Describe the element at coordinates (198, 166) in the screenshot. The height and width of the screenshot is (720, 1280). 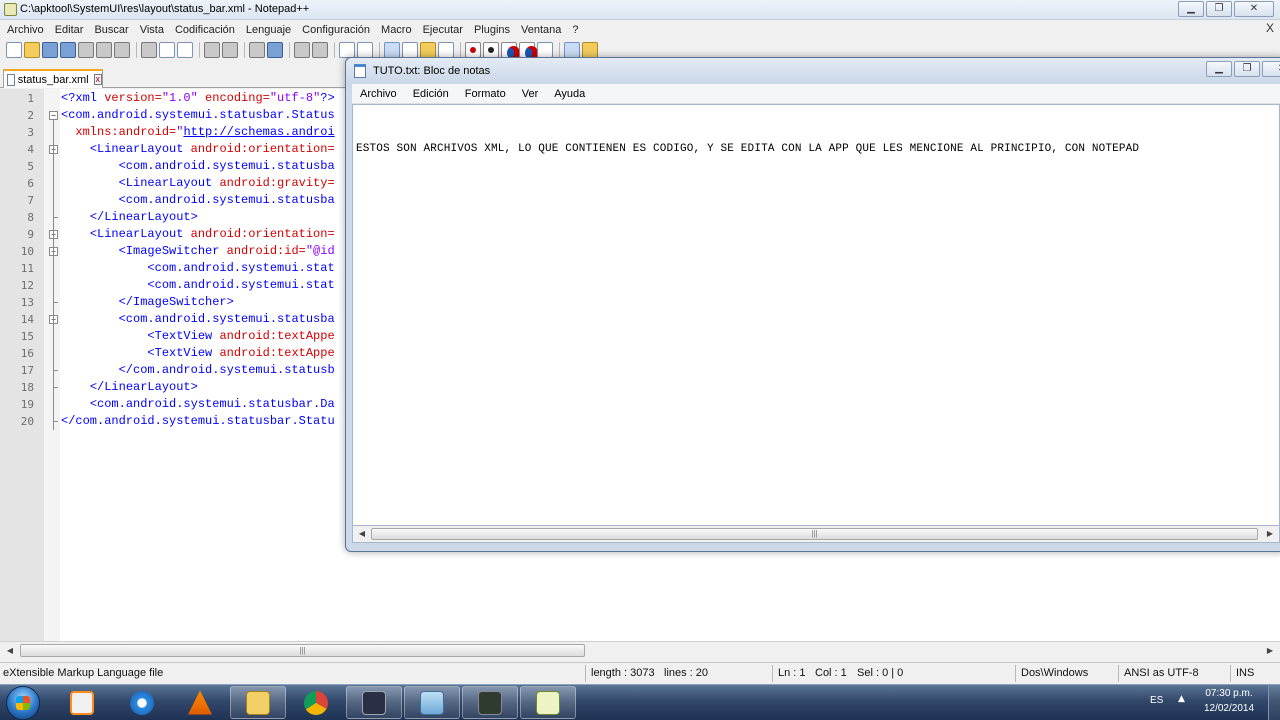
I see `code-line: <com.android.systemui.statusba` at that location.